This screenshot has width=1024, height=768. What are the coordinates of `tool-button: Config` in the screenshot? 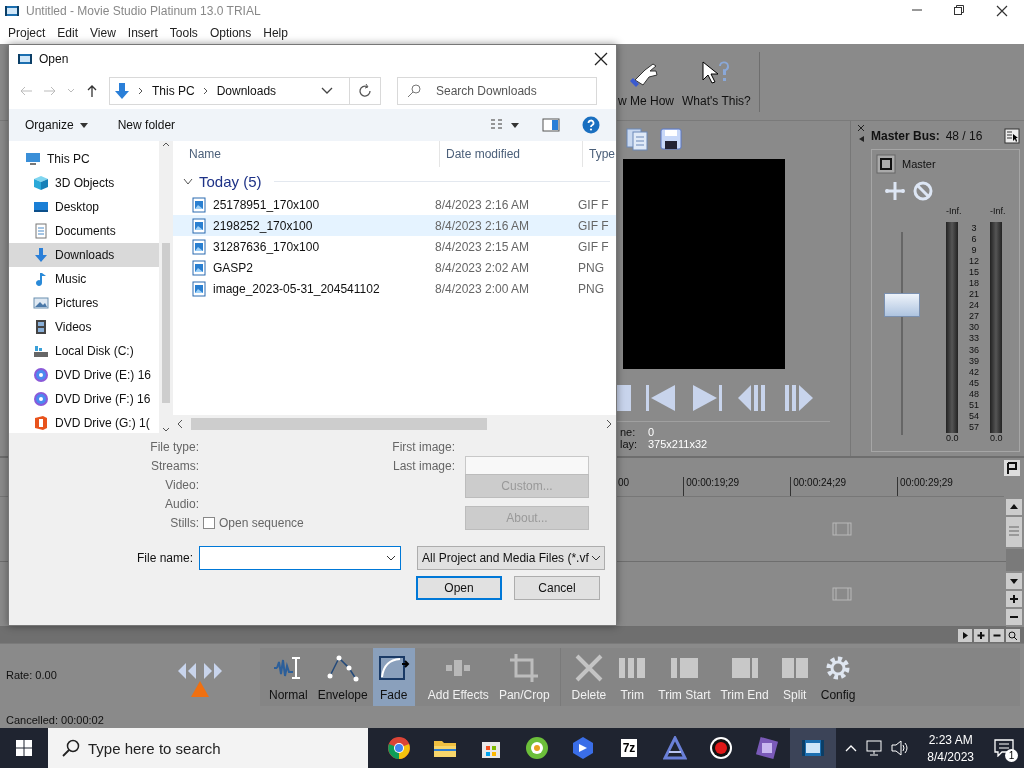 It's located at (838, 677).